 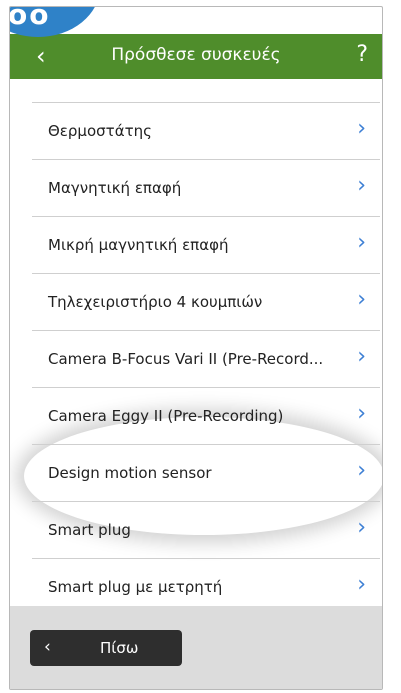 I want to click on list-item-label: Design motion sensor, so click(x=130, y=473).